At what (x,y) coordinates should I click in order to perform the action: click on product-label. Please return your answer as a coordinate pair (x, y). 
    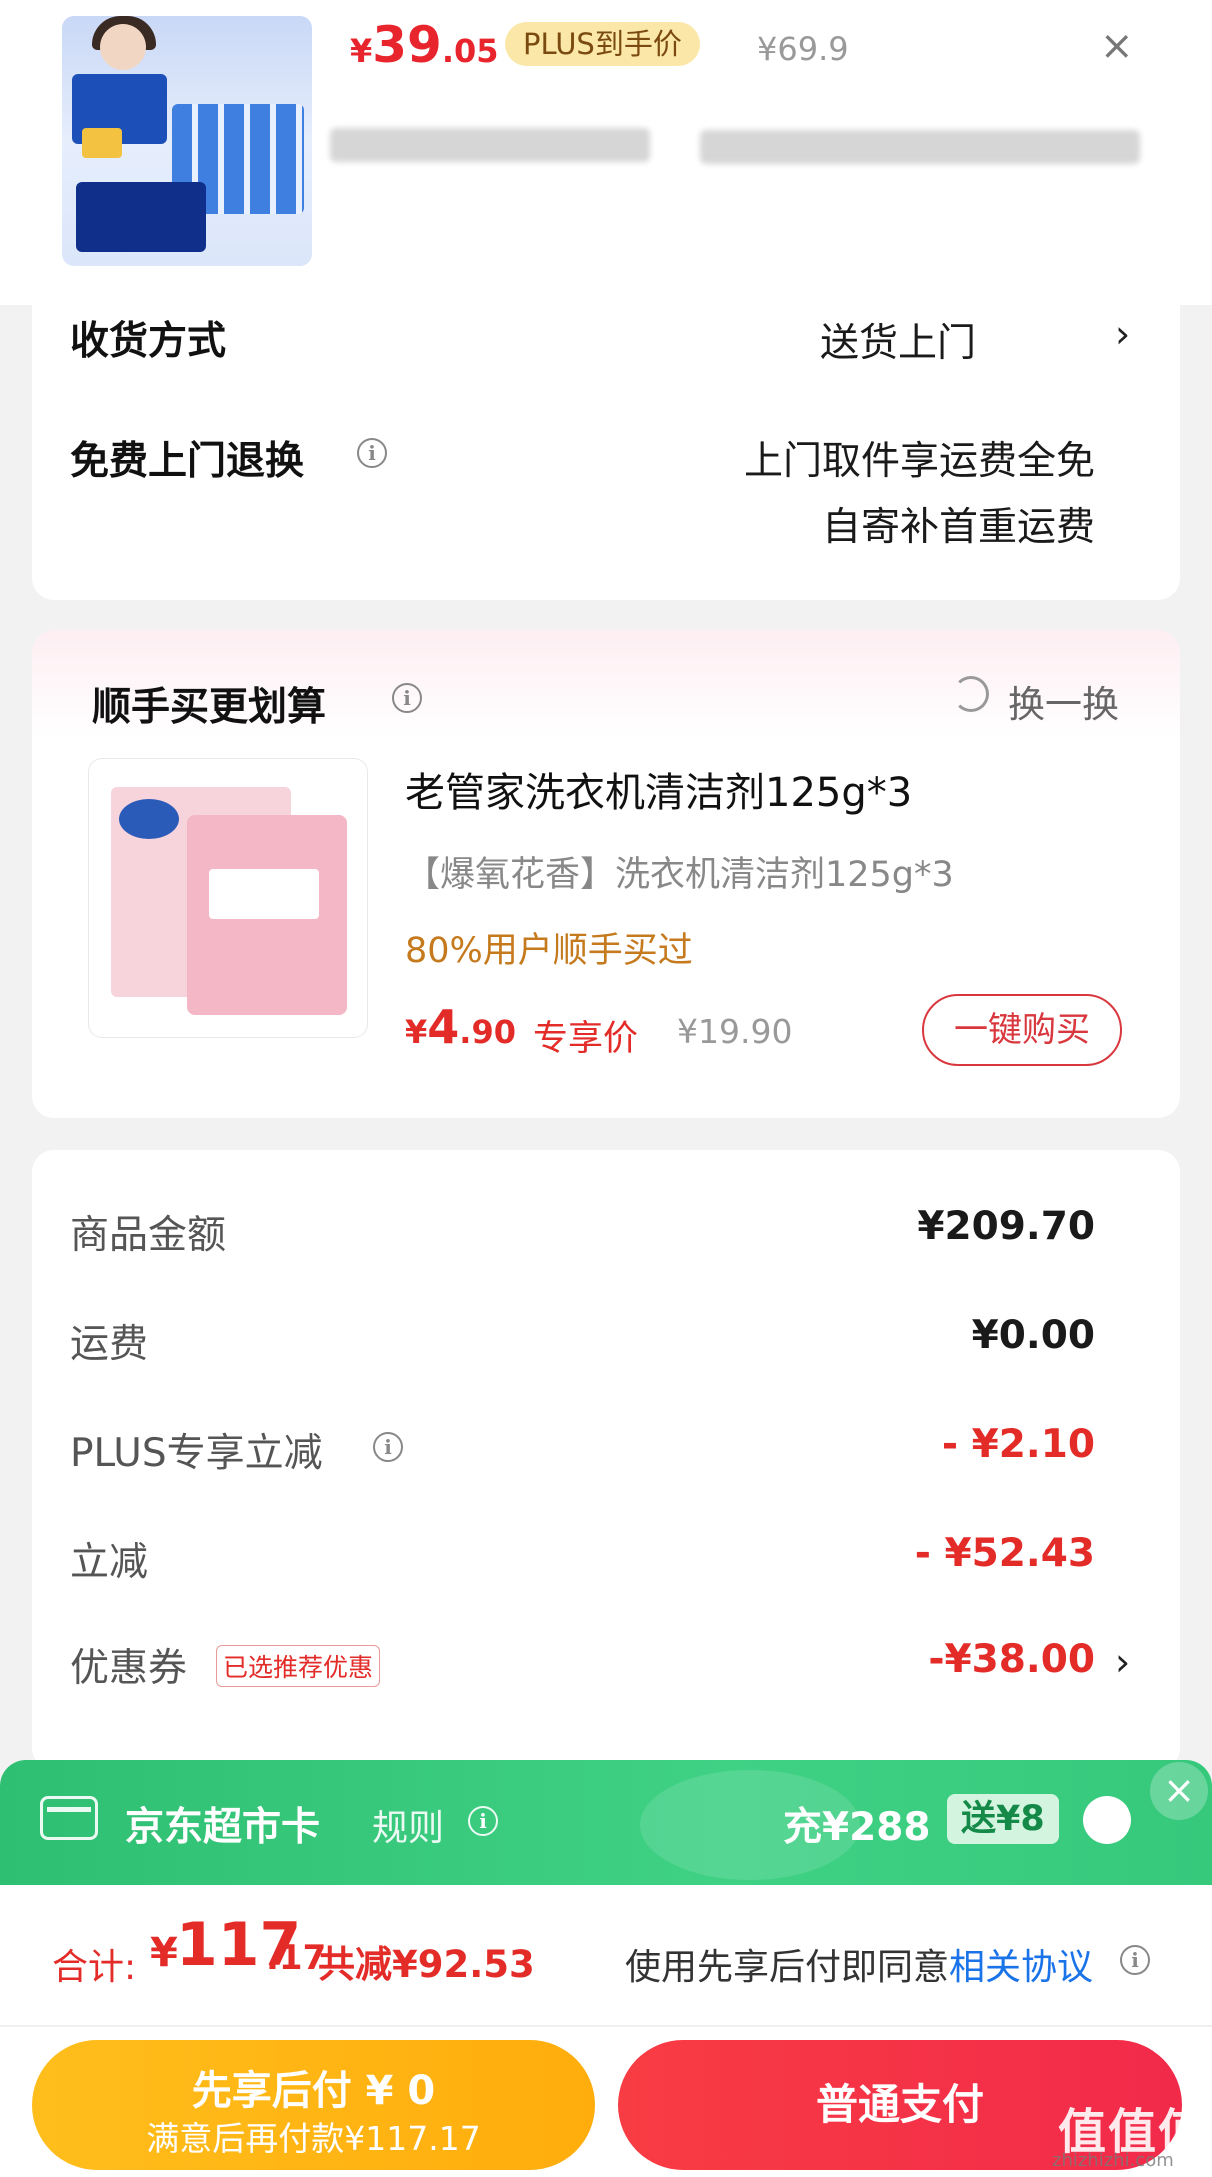
    Looking at the image, I should click on (264, 894).